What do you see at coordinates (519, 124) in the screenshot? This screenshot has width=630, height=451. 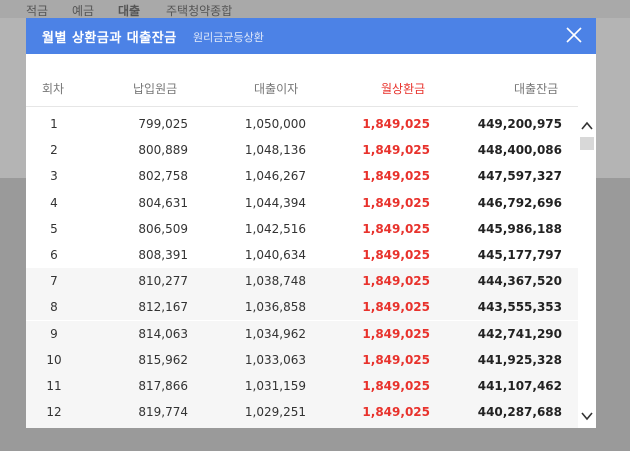 I see `cell-balance: 449,200,975` at bounding box center [519, 124].